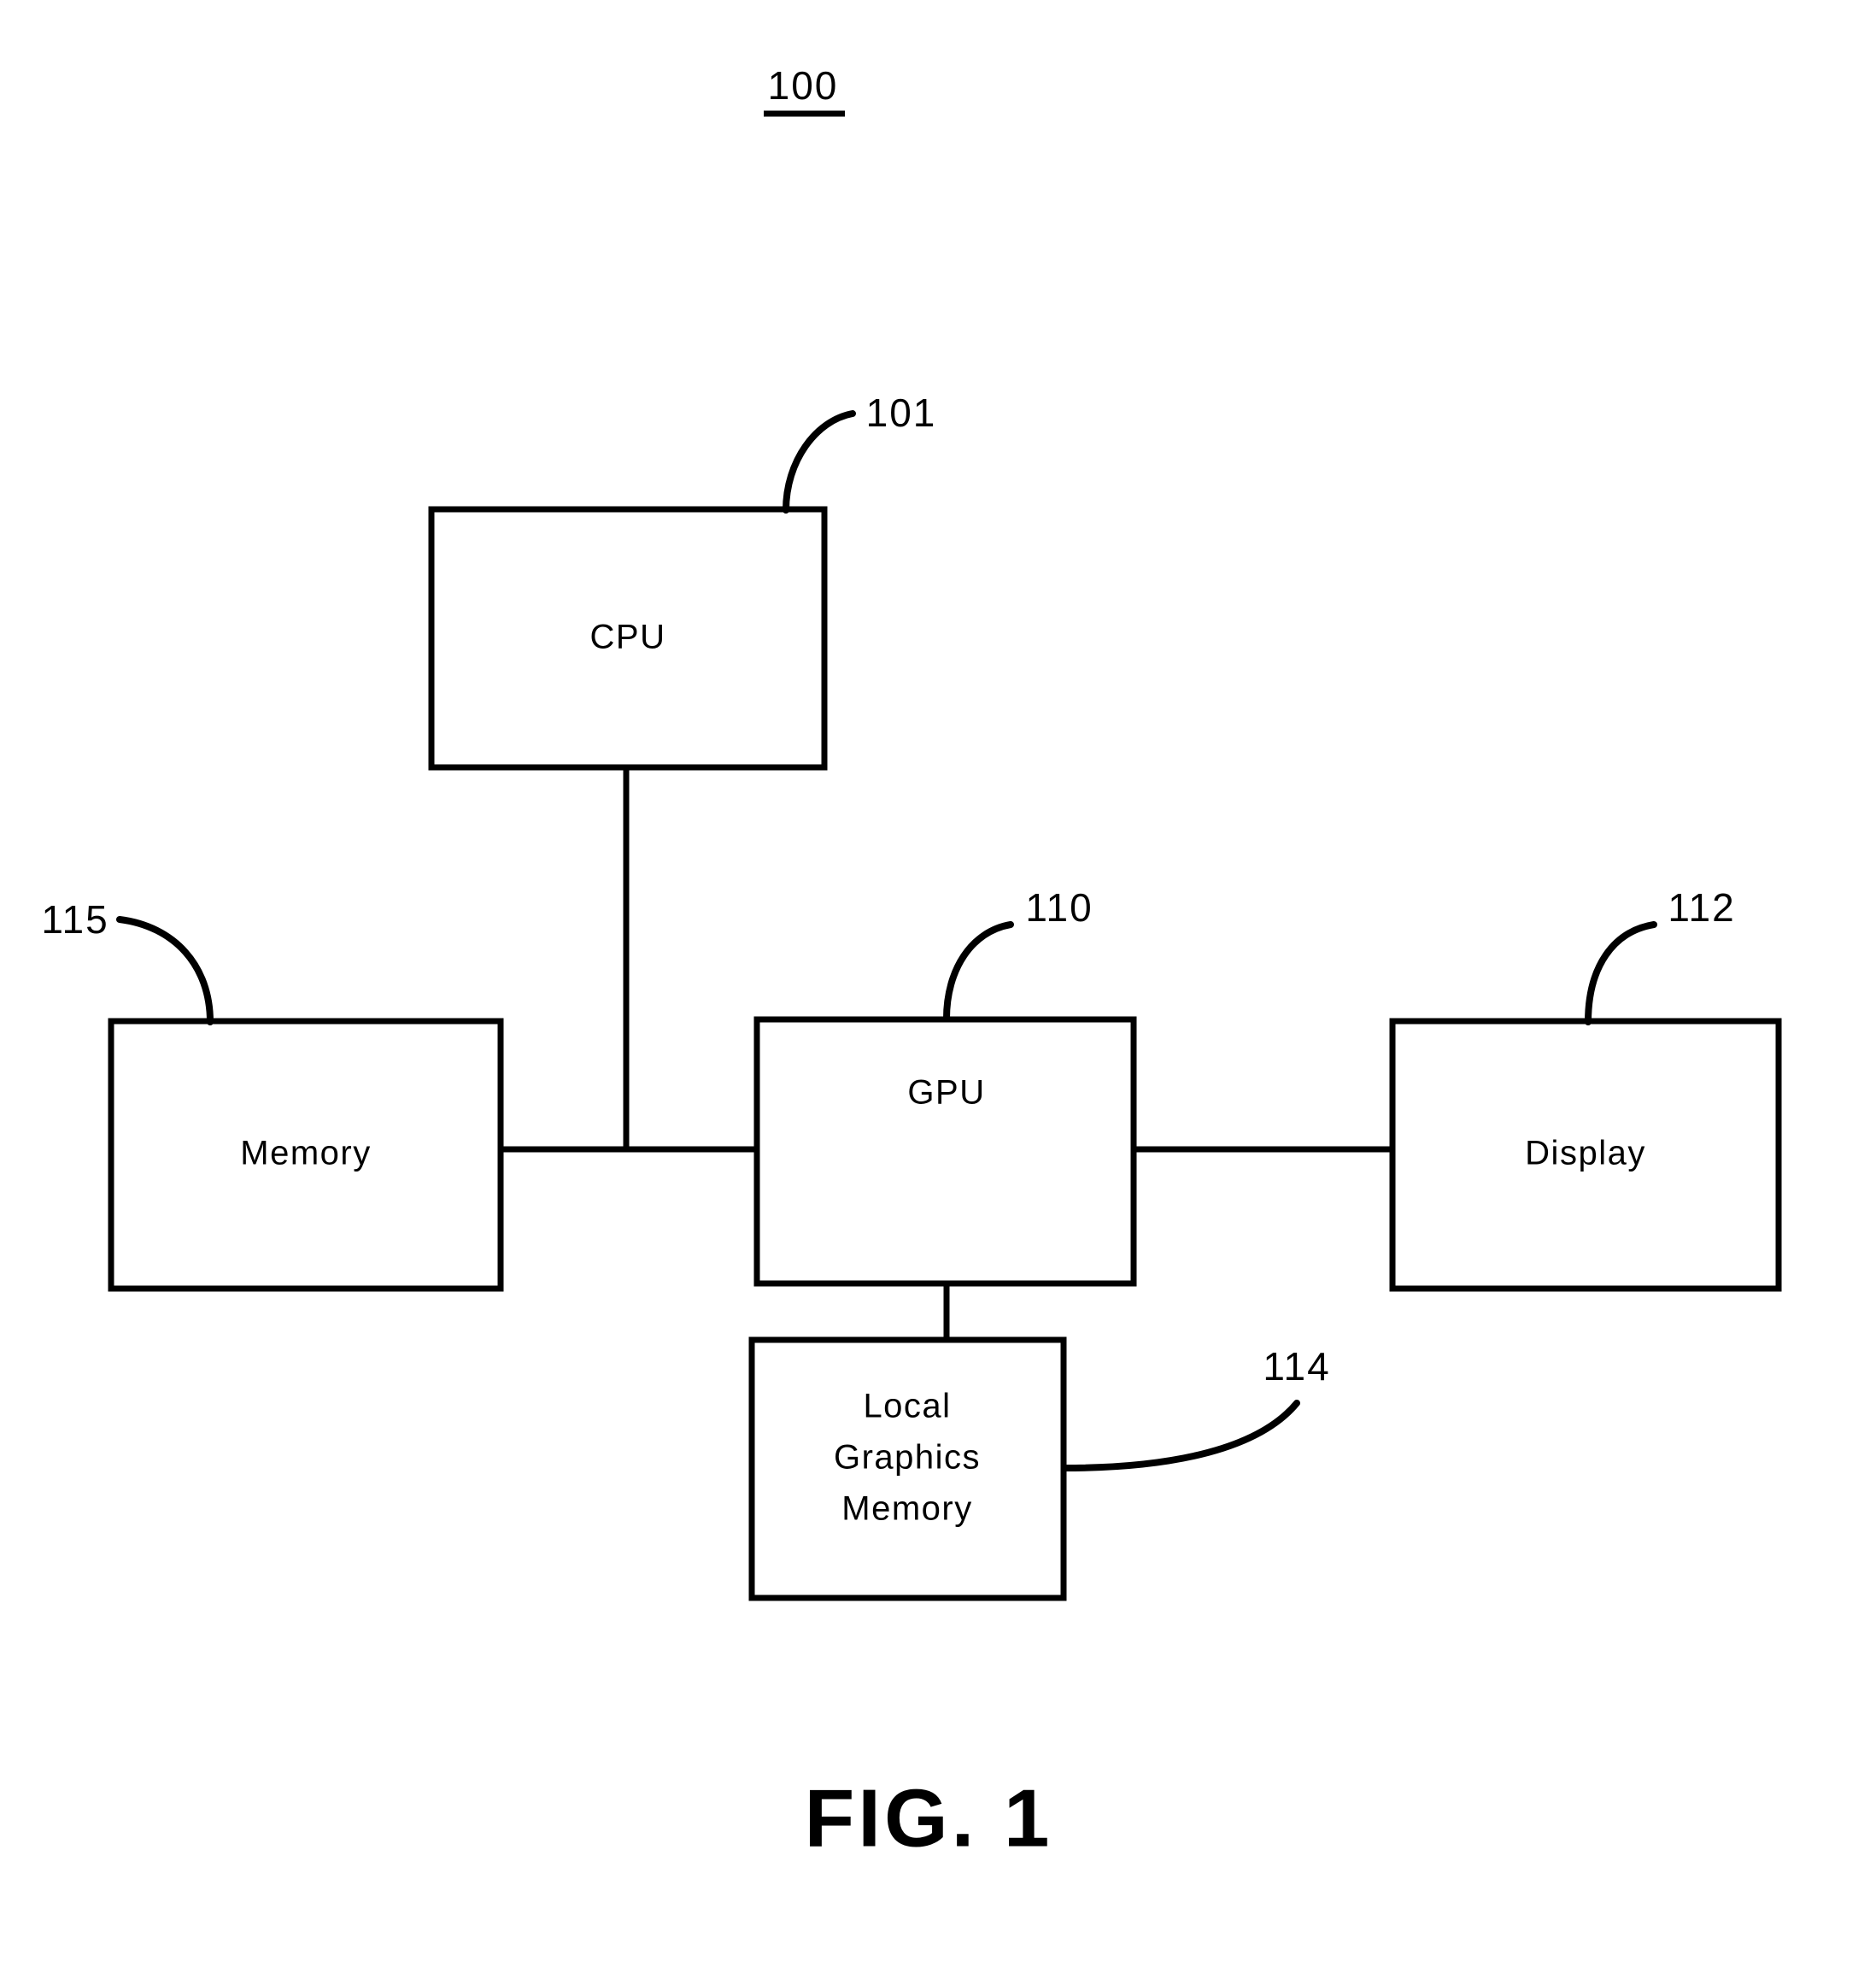 This screenshot has height=1985, width=1876. I want to click on reference-numeral-110: 110, so click(1059, 907).